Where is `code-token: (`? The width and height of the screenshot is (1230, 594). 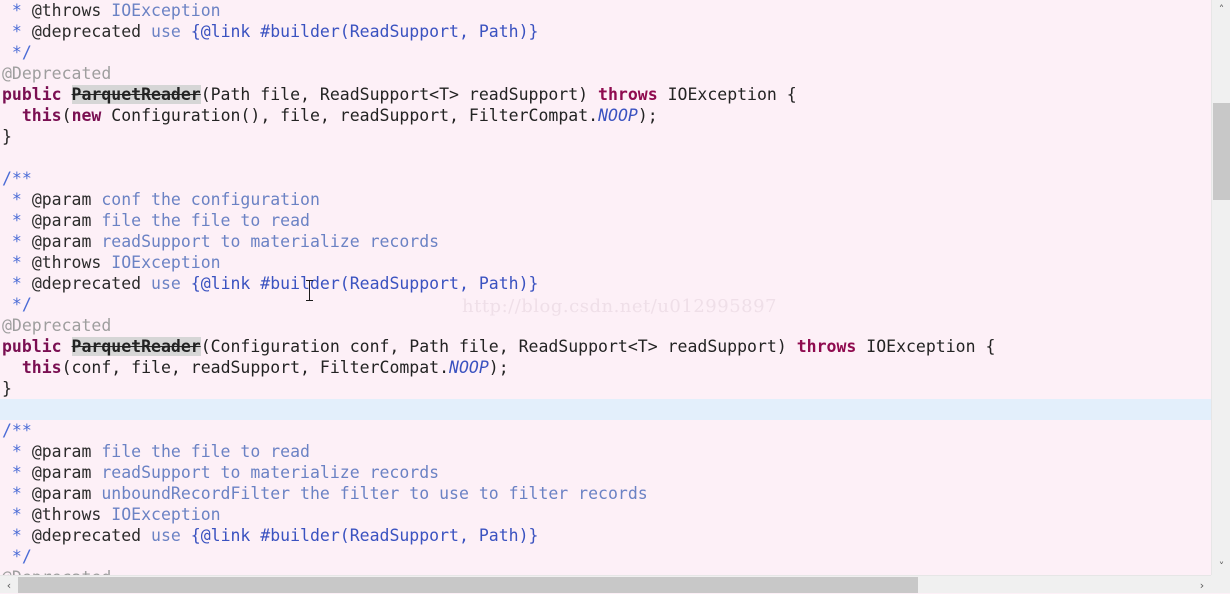
code-token: ( is located at coordinates (66, 115).